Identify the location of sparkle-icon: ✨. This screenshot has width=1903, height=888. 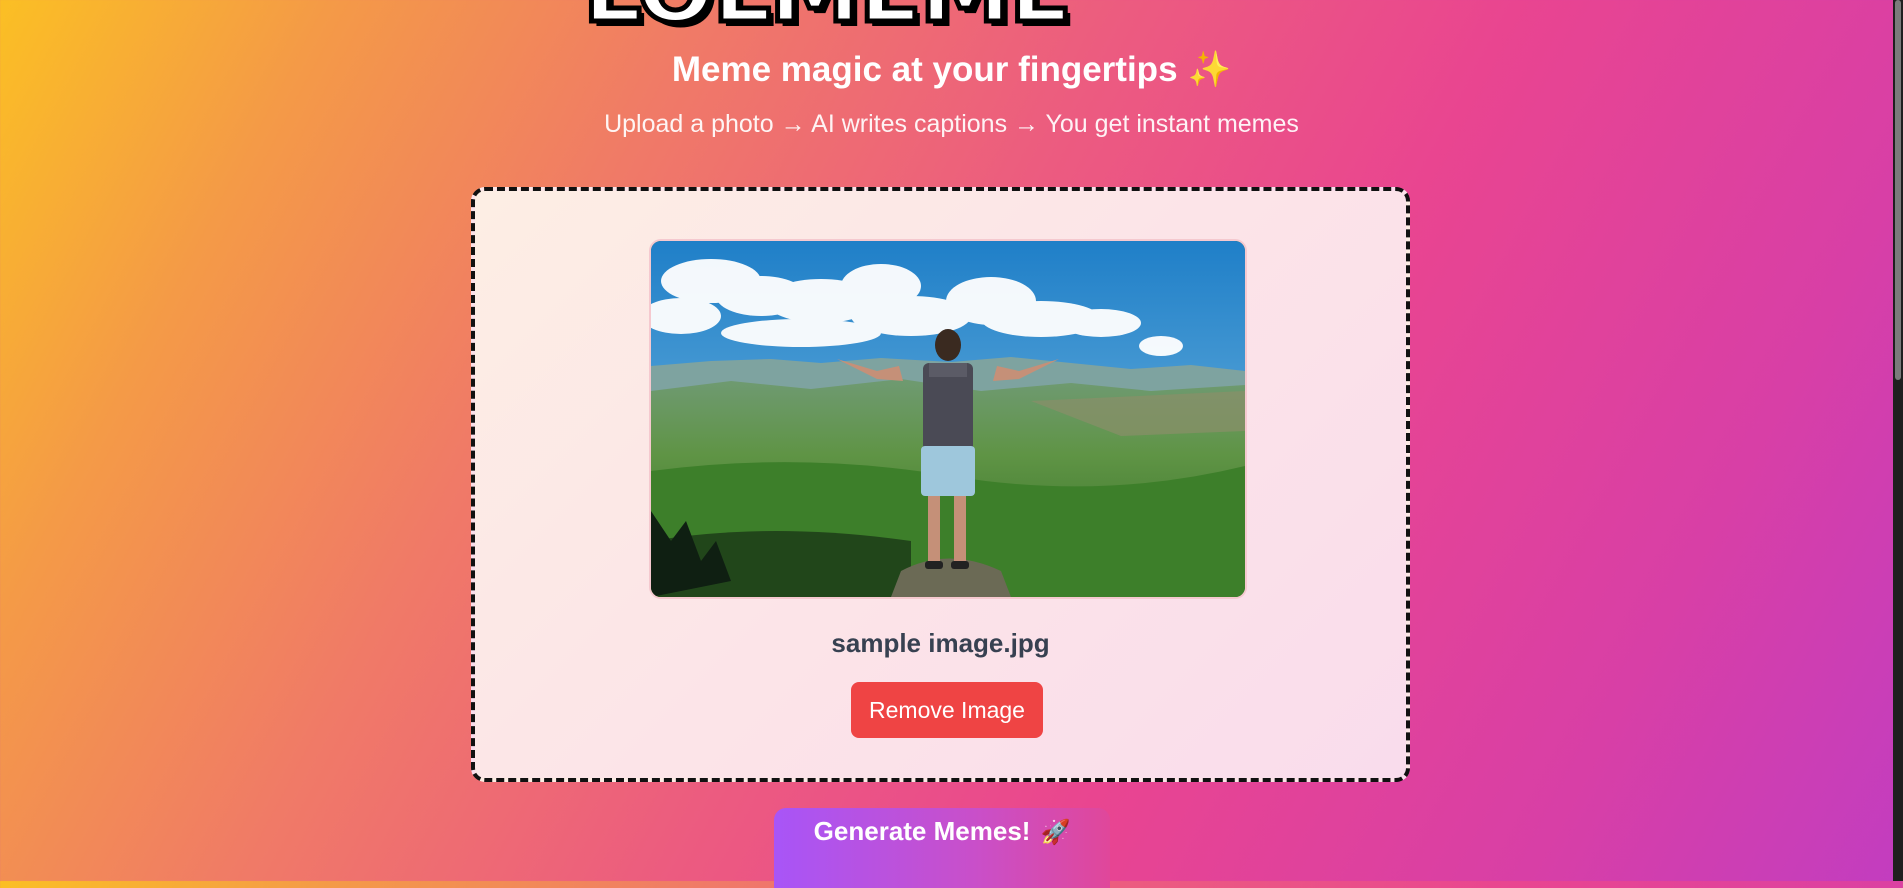
(1209, 69).